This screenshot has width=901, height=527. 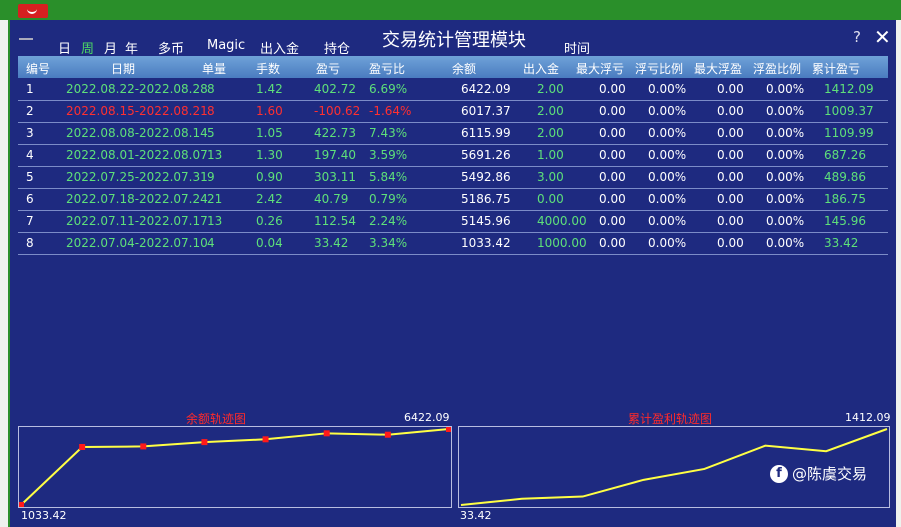 What do you see at coordinates (486, 243) in the screenshot?
I see `cell-balance: 1033.42` at bounding box center [486, 243].